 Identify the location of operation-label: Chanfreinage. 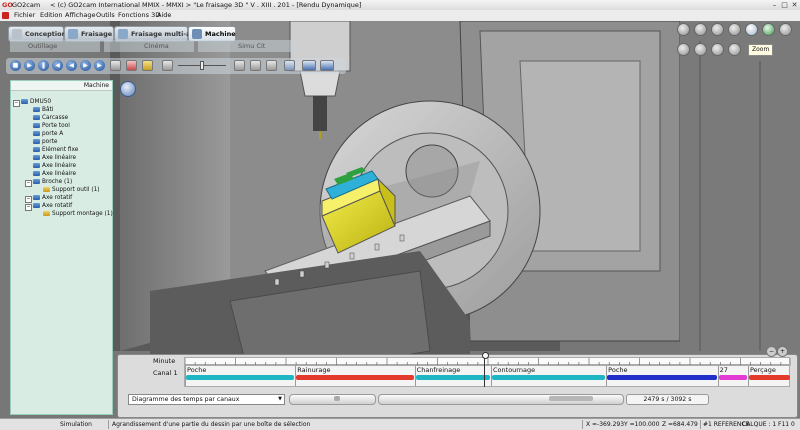
(438, 370).